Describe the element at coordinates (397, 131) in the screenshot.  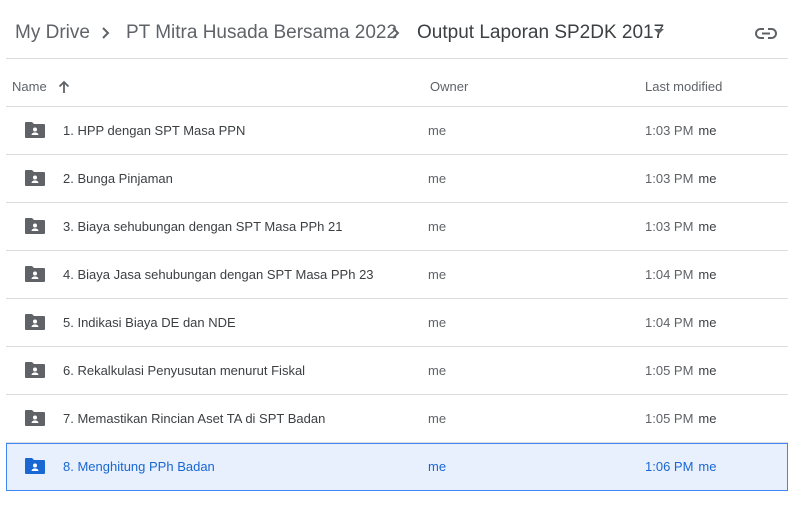
I see `file-row: 1. HPP dengan SPT Masa PPN me 1:03 PM me` at that location.